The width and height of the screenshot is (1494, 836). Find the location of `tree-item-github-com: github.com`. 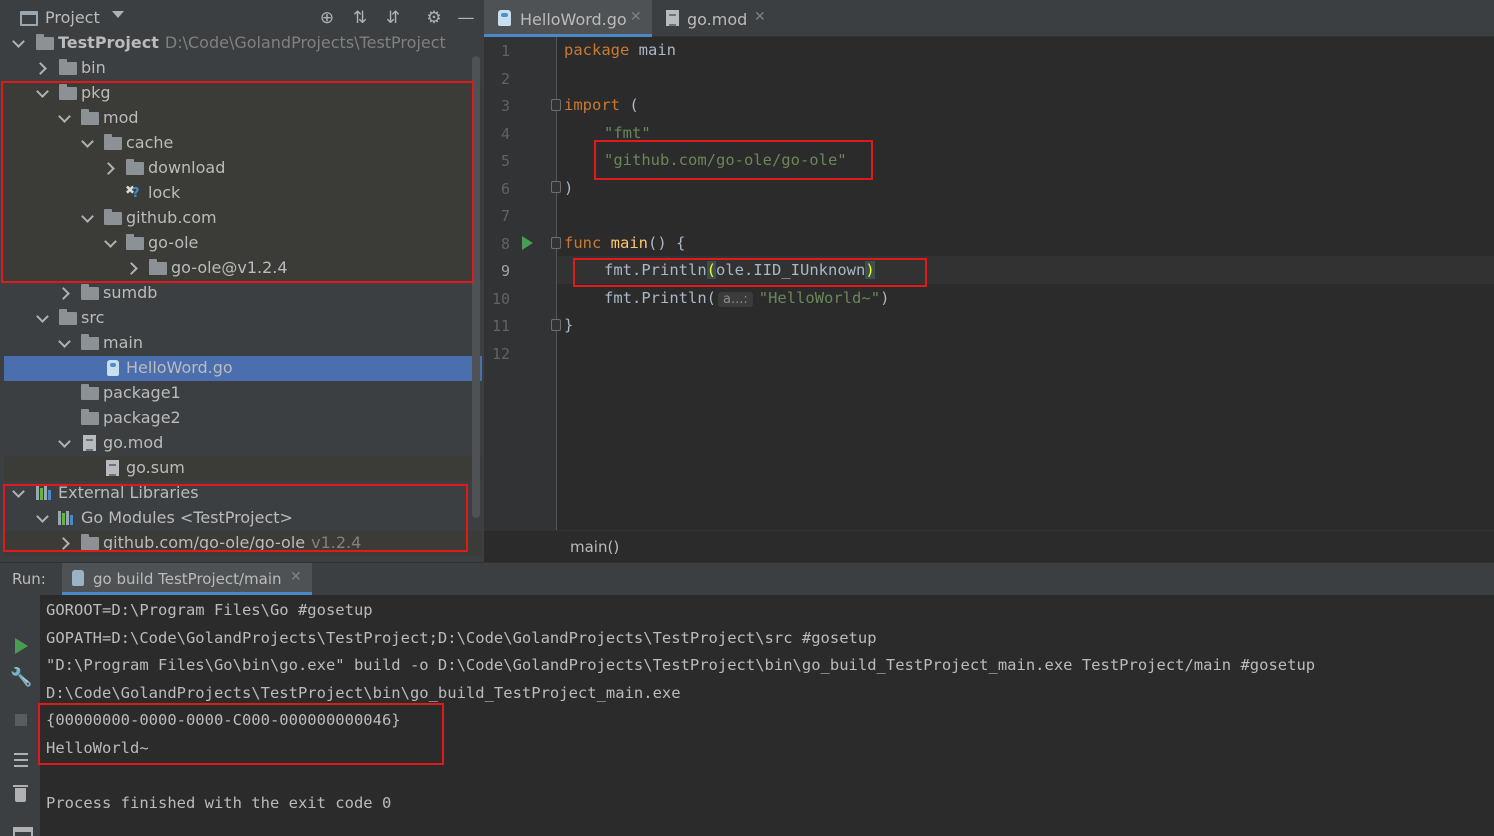

tree-item-github-com: github.com is located at coordinates (243, 218).